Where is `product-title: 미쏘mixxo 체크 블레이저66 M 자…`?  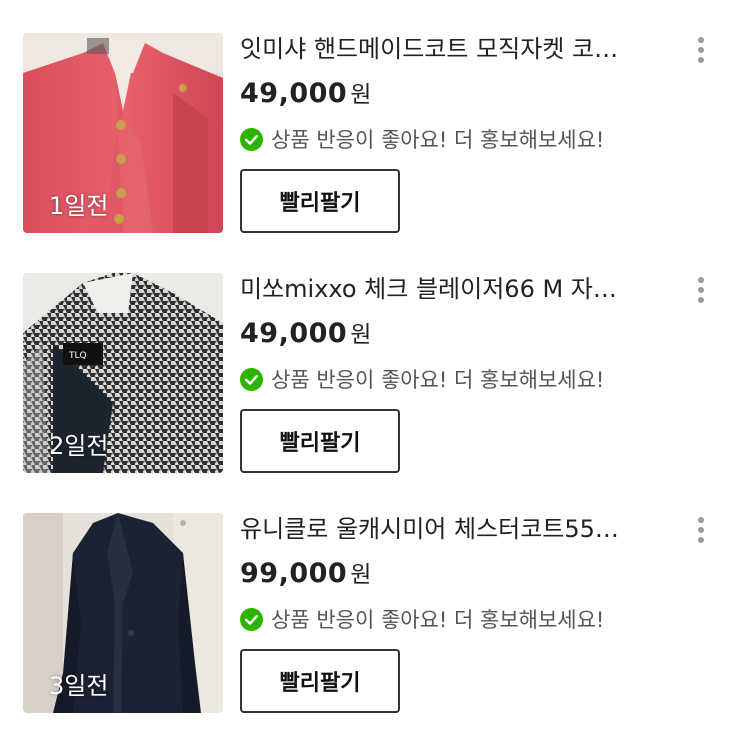 product-title: 미쏘mixxo 체크 블레이저66 M 자… is located at coordinates (446, 289).